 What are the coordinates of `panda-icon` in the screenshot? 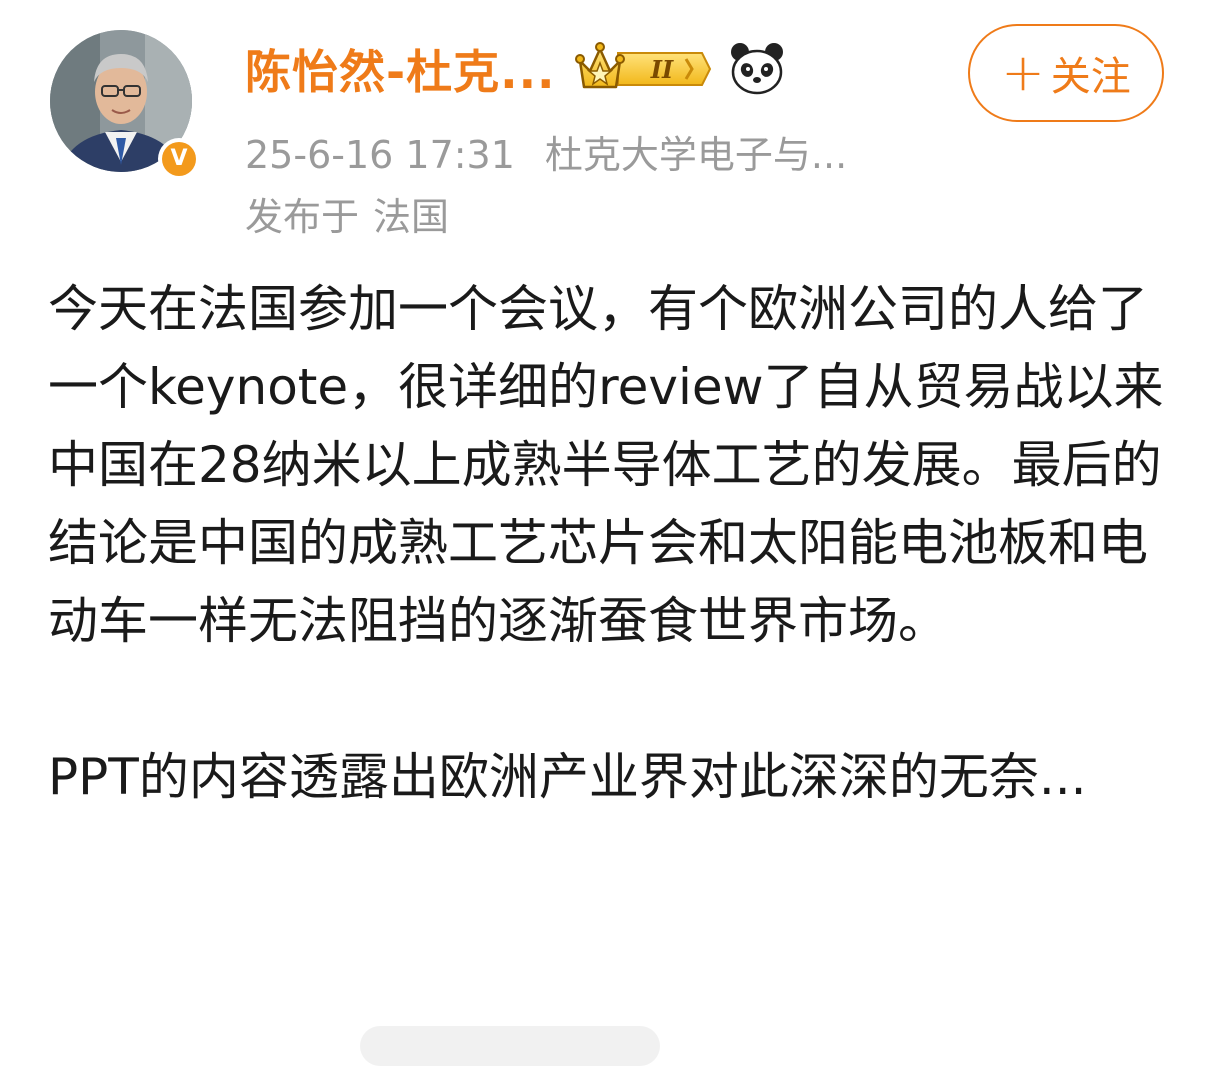 It's located at (756, 69).